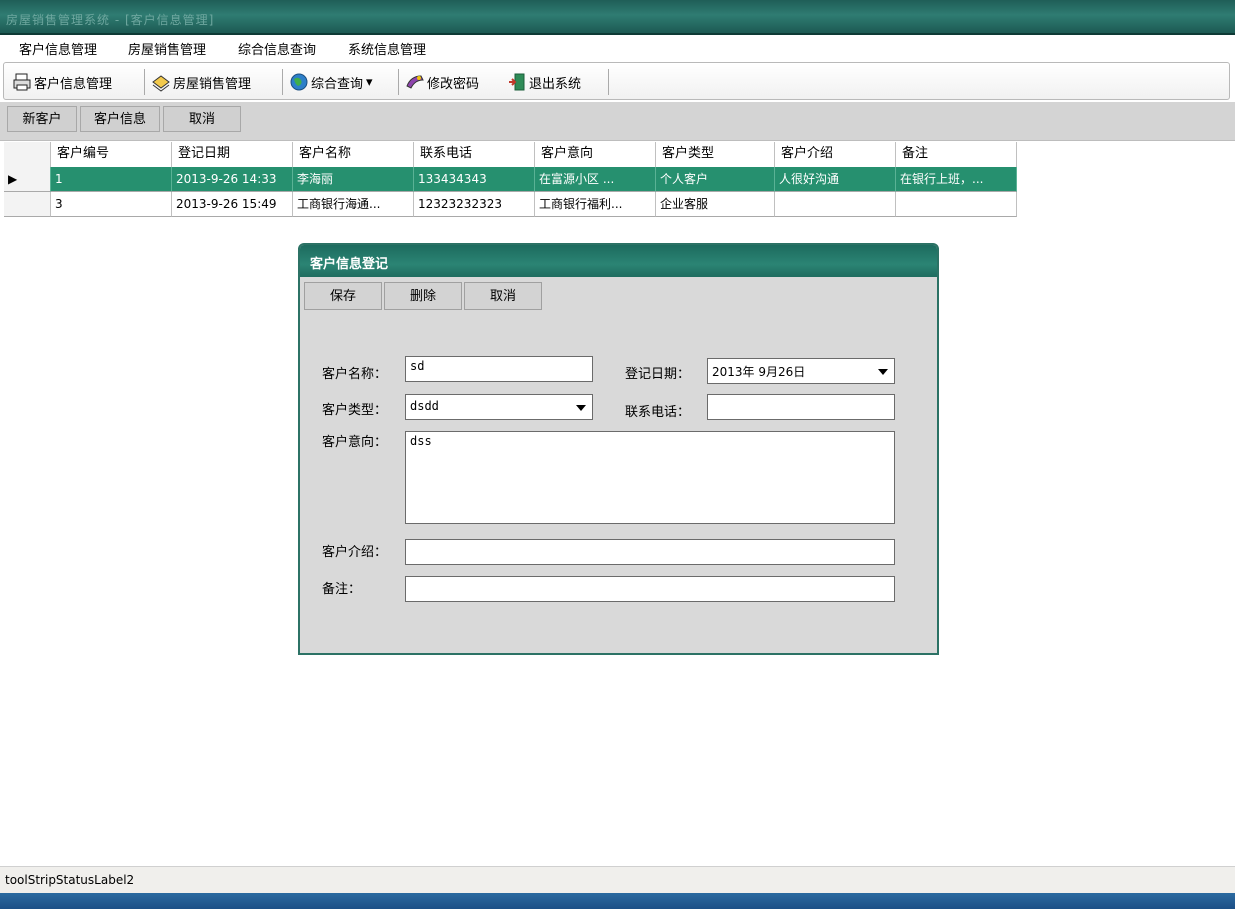  I want to click on delete-button: 删除, so click(423, 296).